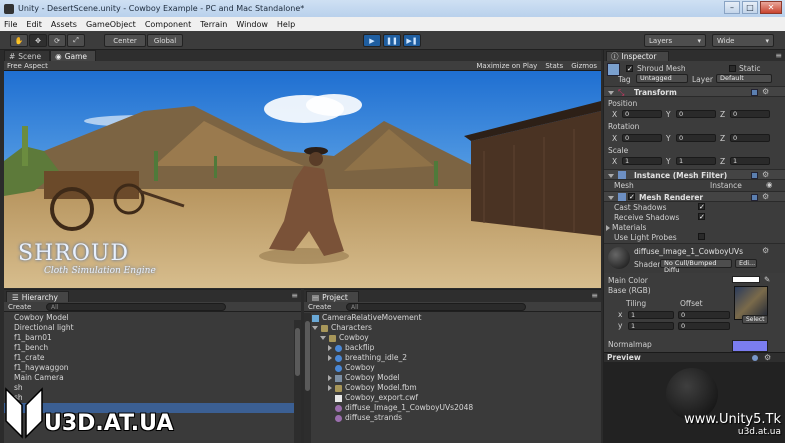 This screenshot has height=443, width=785. I want to click on tiling-x-field: 1, so click(651, 315).